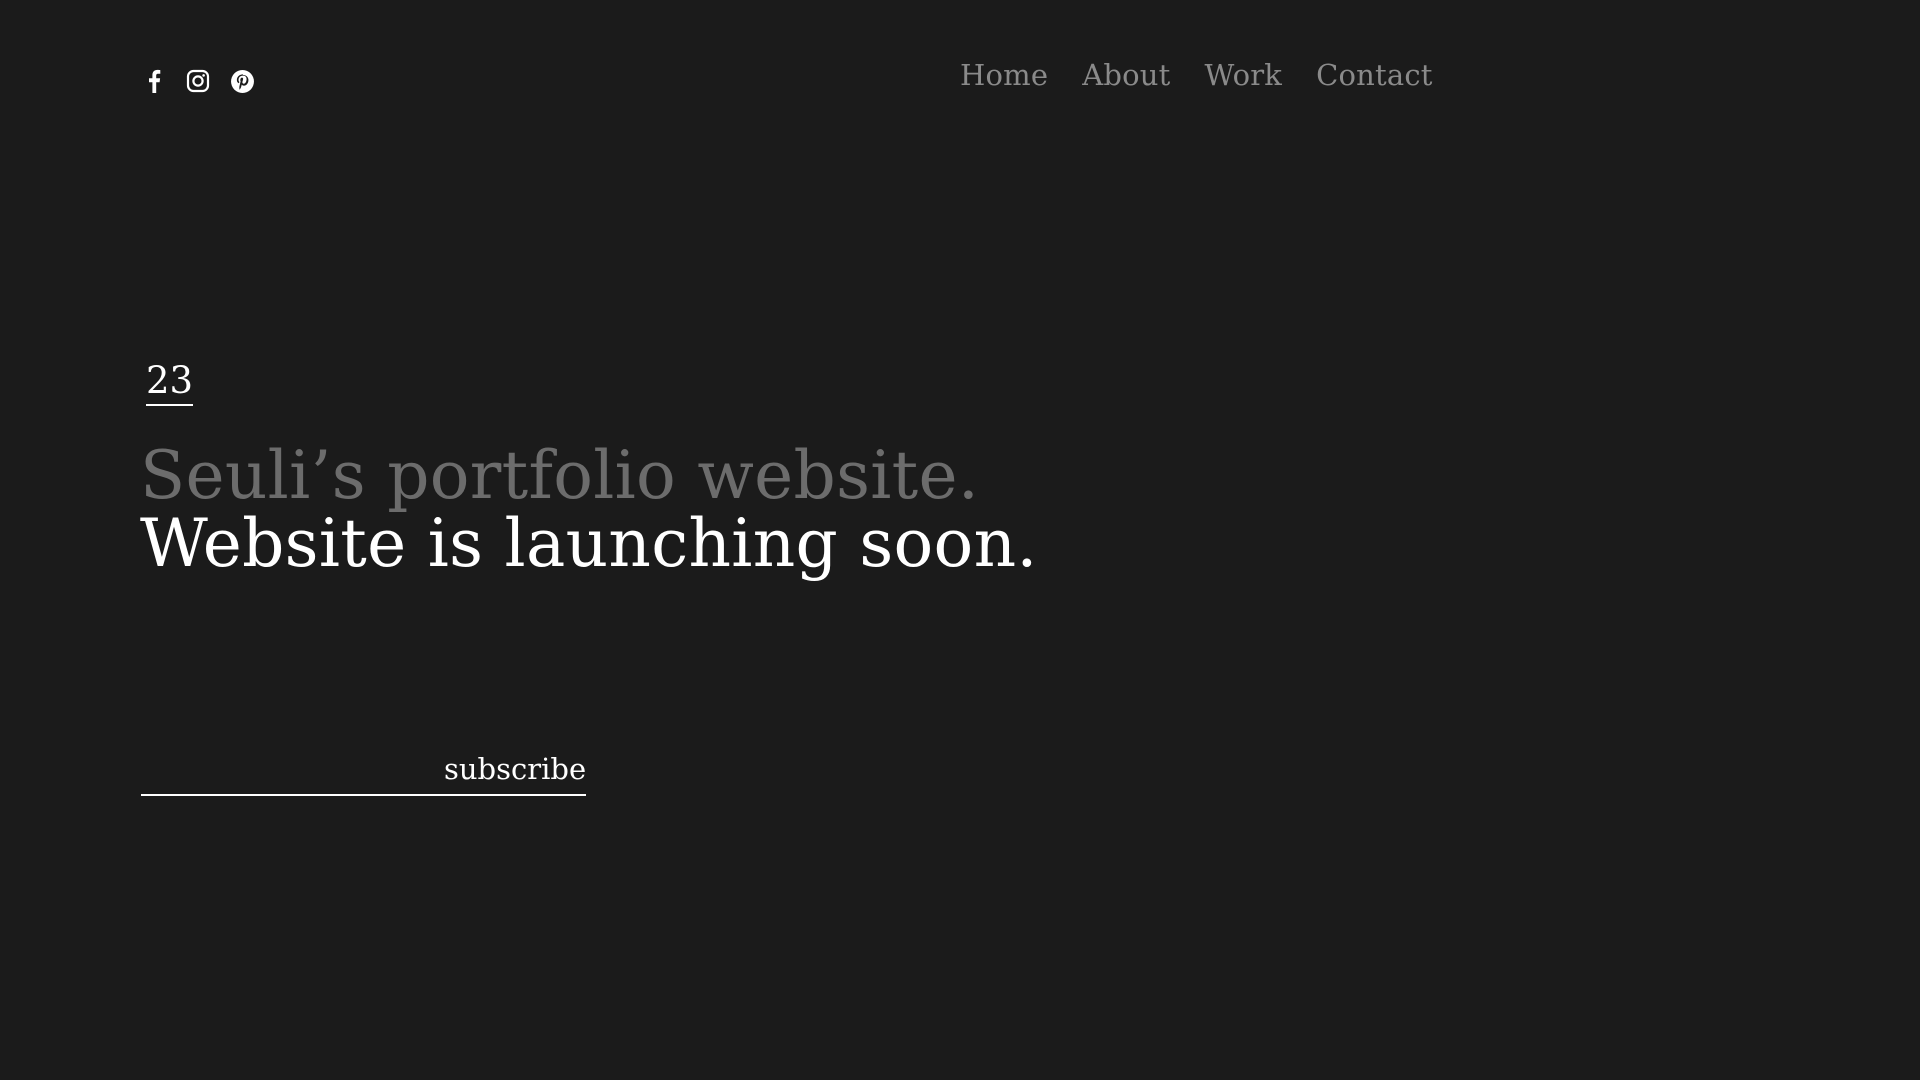  Describe the element at coordinates (1244, 75) in the screenshot. I see `nav-work: Work` at that location.